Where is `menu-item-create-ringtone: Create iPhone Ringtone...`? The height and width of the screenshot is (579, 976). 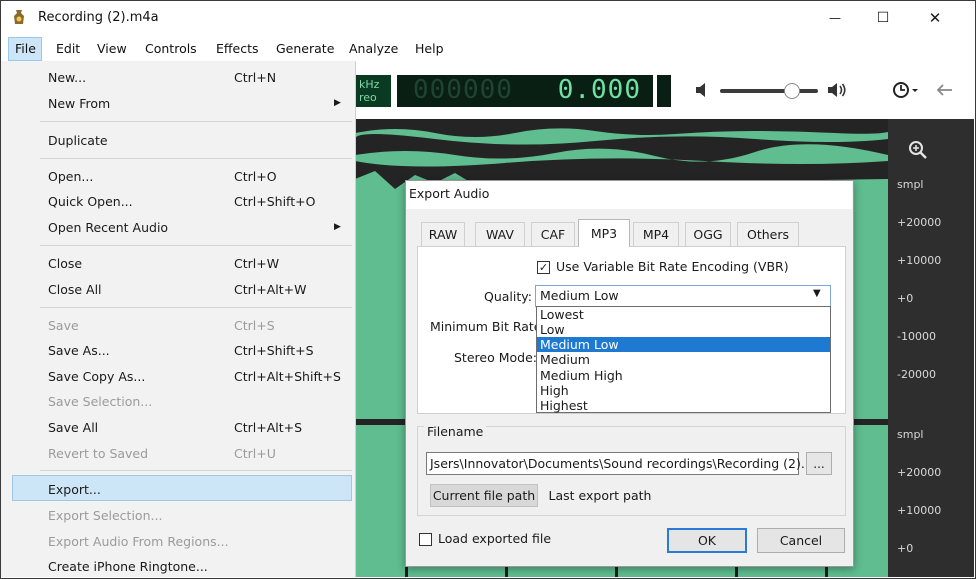 menu-item-create-ringtone: Create iPhone Ringtone... is located at coordinates (128, 566).